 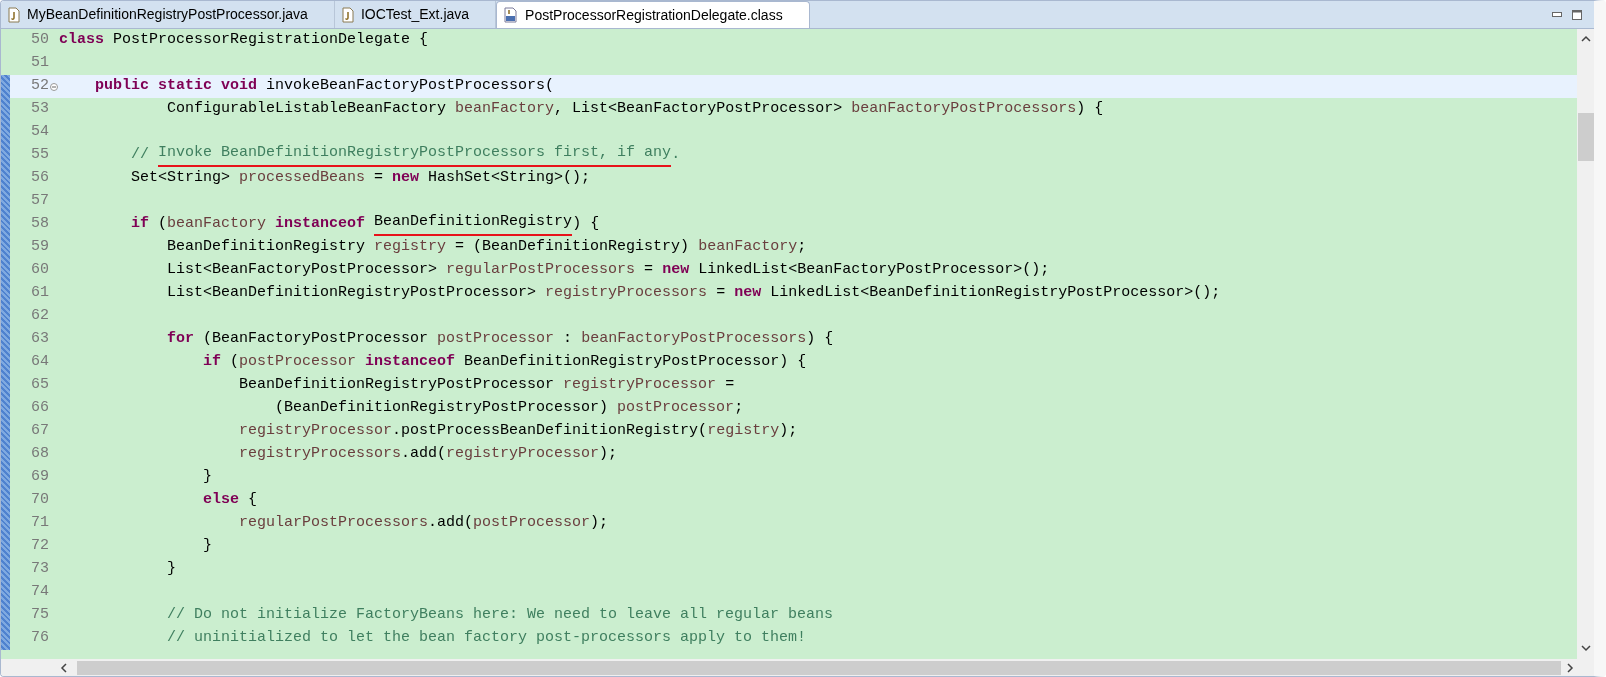 I want to click on code-text: // Do not initialize FactoryBeans here: We need to leave all regular beans, so click(x=500, y=615).